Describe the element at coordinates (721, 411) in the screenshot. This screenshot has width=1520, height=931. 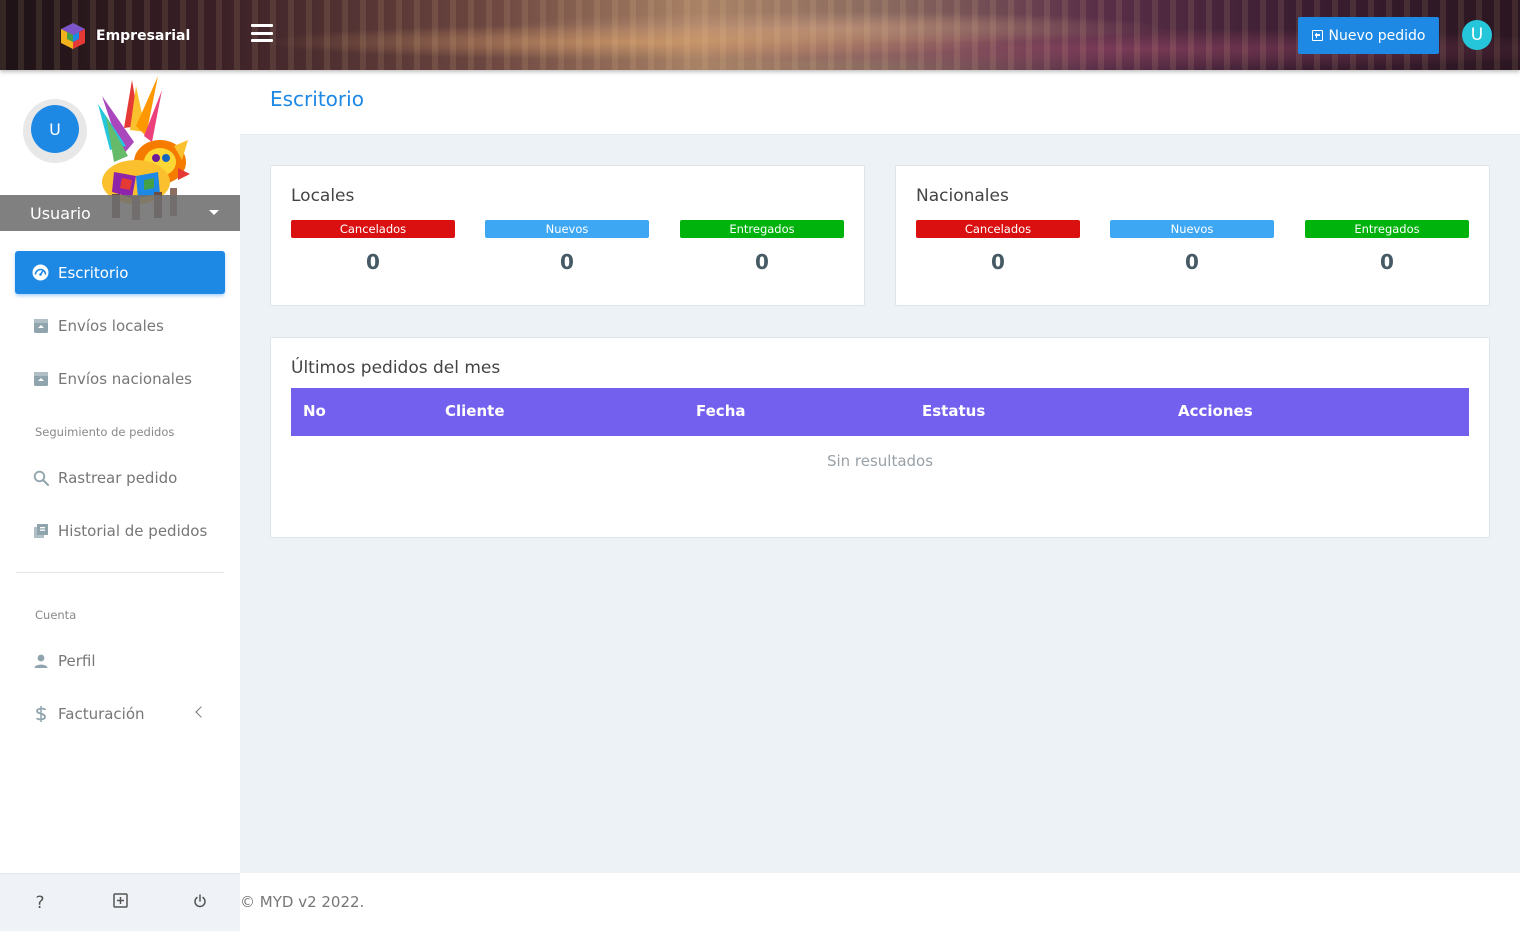
I see `column-header-fecha: Fecha` at that location.